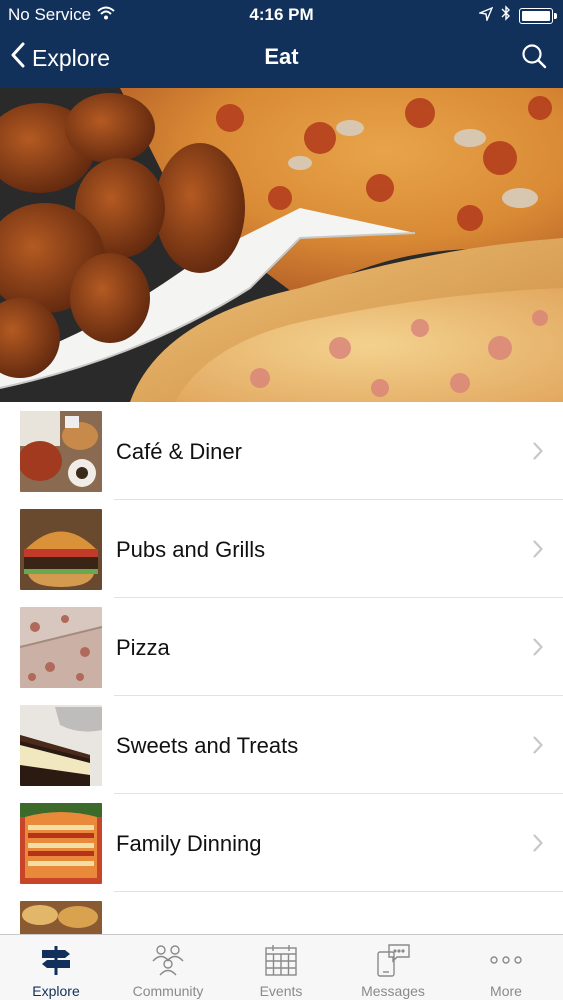 This screenshot has width=563, height=1000. I want to click on app-header: No Service 4:16 PM Explore Eat, so click(281, 44).